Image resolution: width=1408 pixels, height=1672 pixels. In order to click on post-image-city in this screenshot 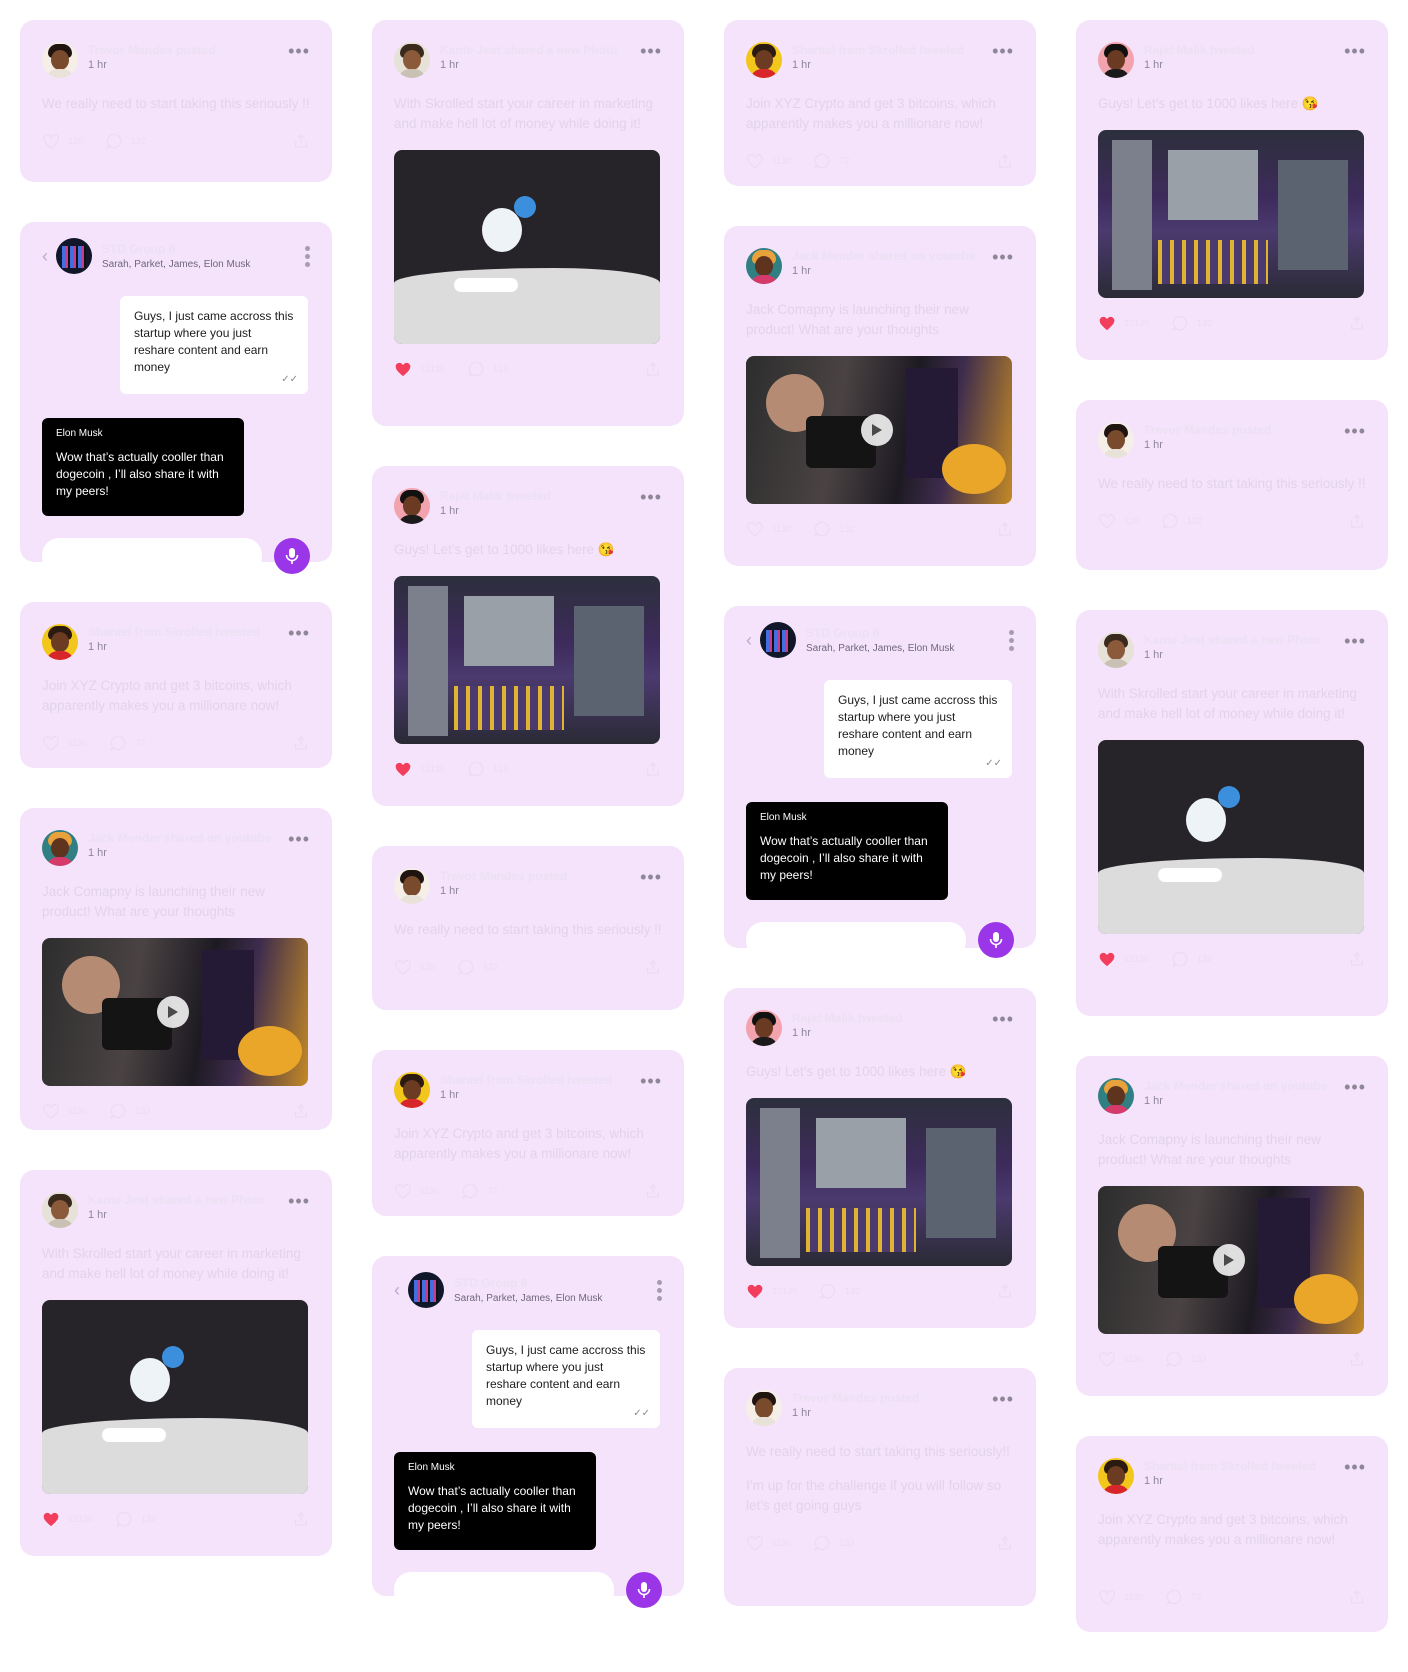, I will do `click(1231, 214)`.